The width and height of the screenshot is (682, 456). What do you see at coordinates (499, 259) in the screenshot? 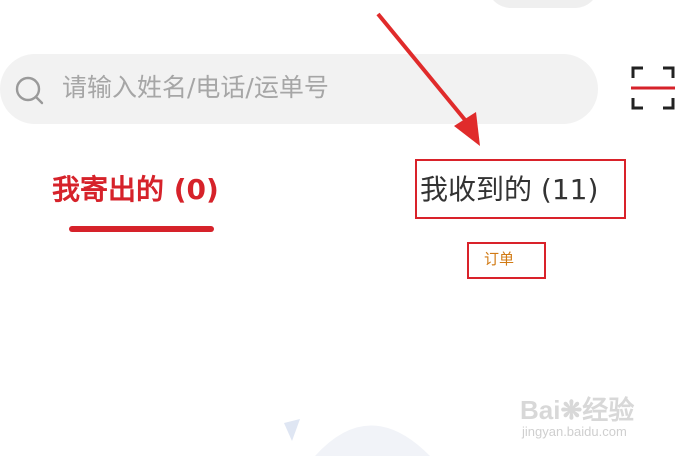
I see `annotation-label: 订单` at bounding box center [499, 259].